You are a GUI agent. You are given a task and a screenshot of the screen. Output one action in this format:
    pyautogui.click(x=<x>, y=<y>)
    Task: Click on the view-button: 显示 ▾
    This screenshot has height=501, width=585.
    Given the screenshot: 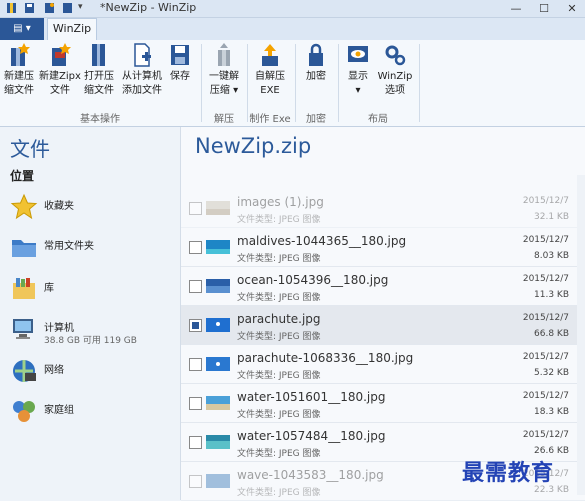 What is the action you would take?
    pyautogui.click(x=358, y=70)
    